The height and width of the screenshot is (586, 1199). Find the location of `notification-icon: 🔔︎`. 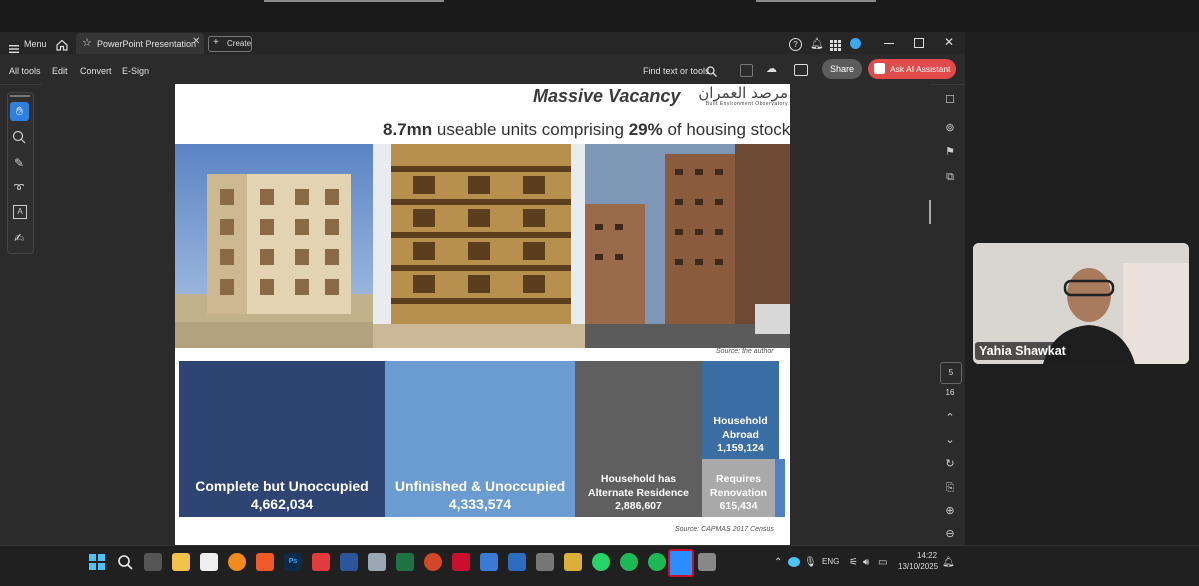

notification-icon: 🔔︎ is located at coordinates (948, 562).